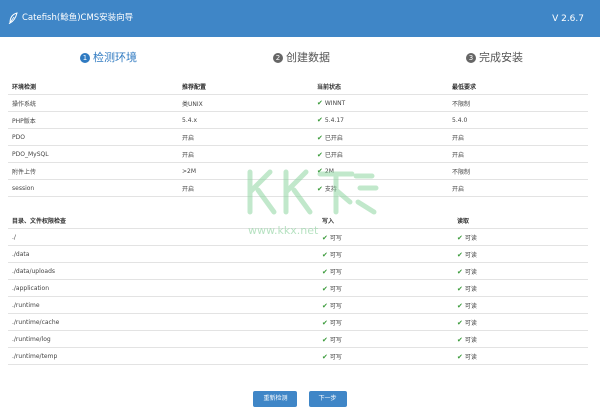 This screenshot has height=416, width=600. Describe the element at coordinates (93, 103) in the screenshot. I see `env-item: 操作系统` at that location.